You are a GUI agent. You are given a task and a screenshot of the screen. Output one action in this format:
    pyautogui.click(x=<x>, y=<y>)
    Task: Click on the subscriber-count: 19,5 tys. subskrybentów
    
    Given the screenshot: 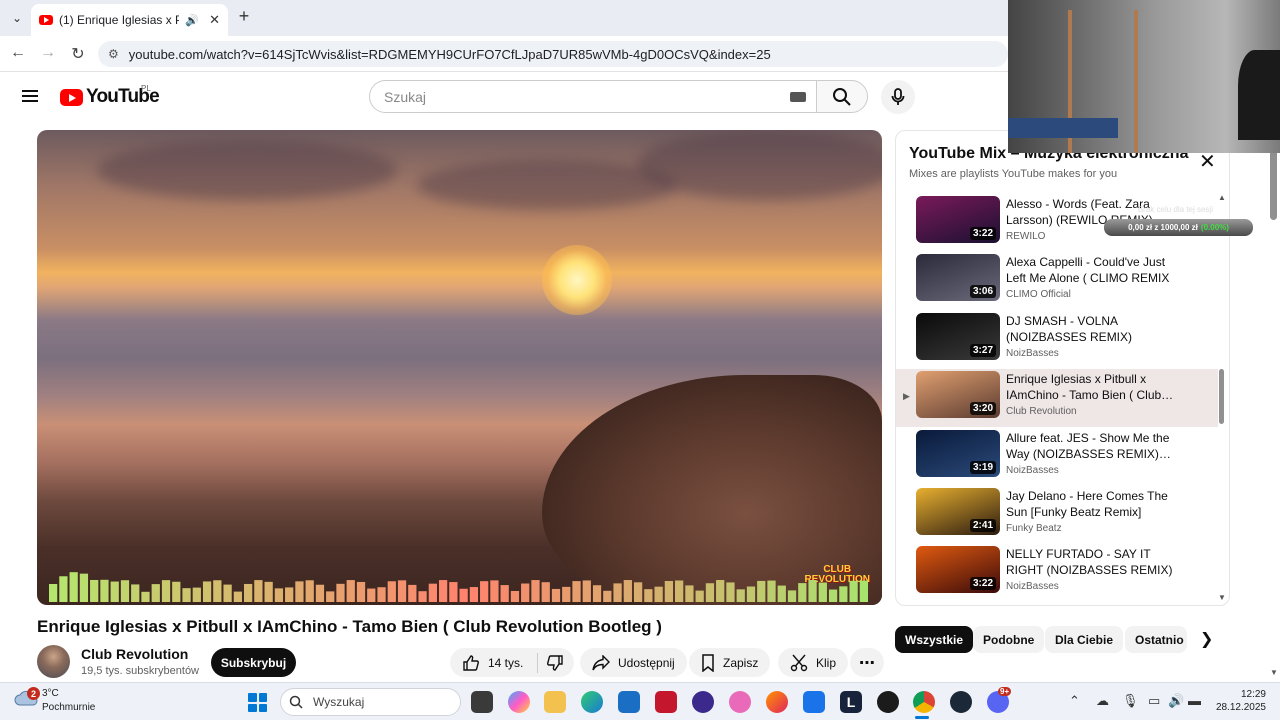 What is the action you would take?
    pyautogui.click(x=140, y=671)
    